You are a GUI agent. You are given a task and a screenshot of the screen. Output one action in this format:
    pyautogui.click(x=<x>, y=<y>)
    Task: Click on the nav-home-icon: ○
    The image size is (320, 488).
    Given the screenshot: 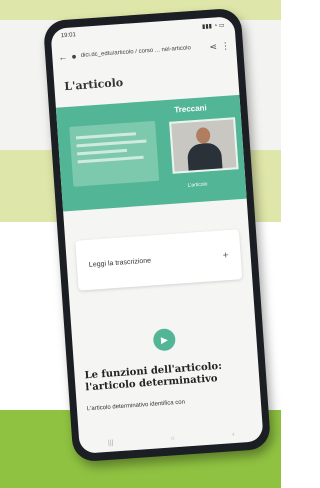 What is the action you would take?
    pyautogui.click(x=172, y=438)
    